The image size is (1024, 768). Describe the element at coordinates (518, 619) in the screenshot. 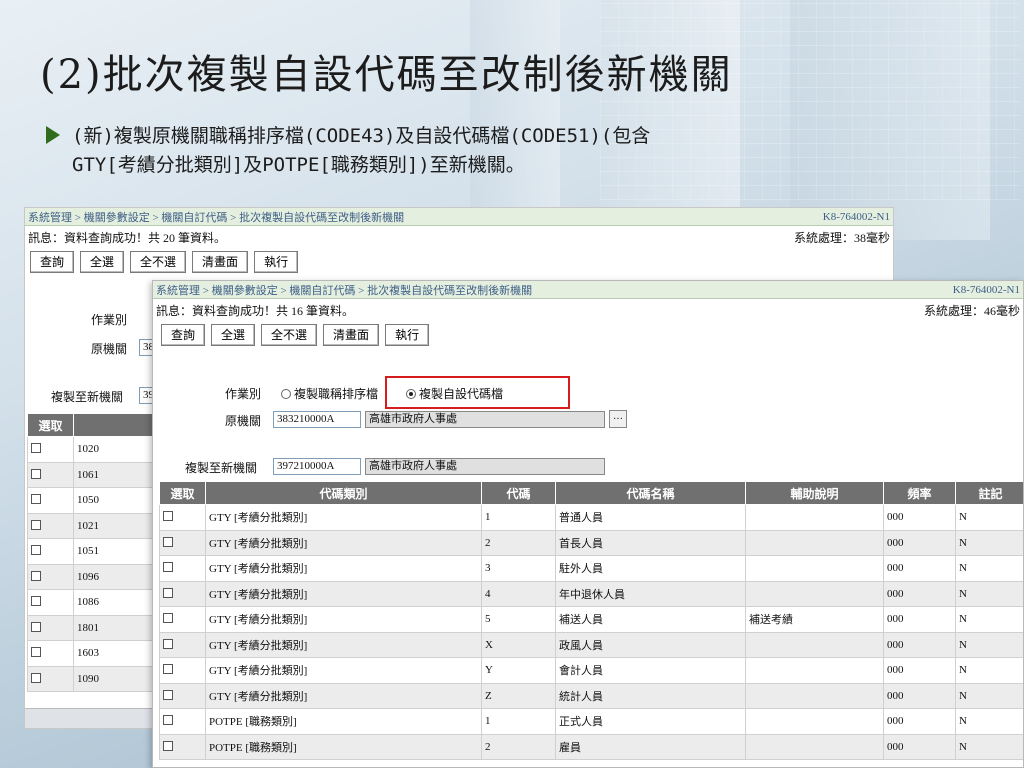

I see `row-code: 5` at that location.